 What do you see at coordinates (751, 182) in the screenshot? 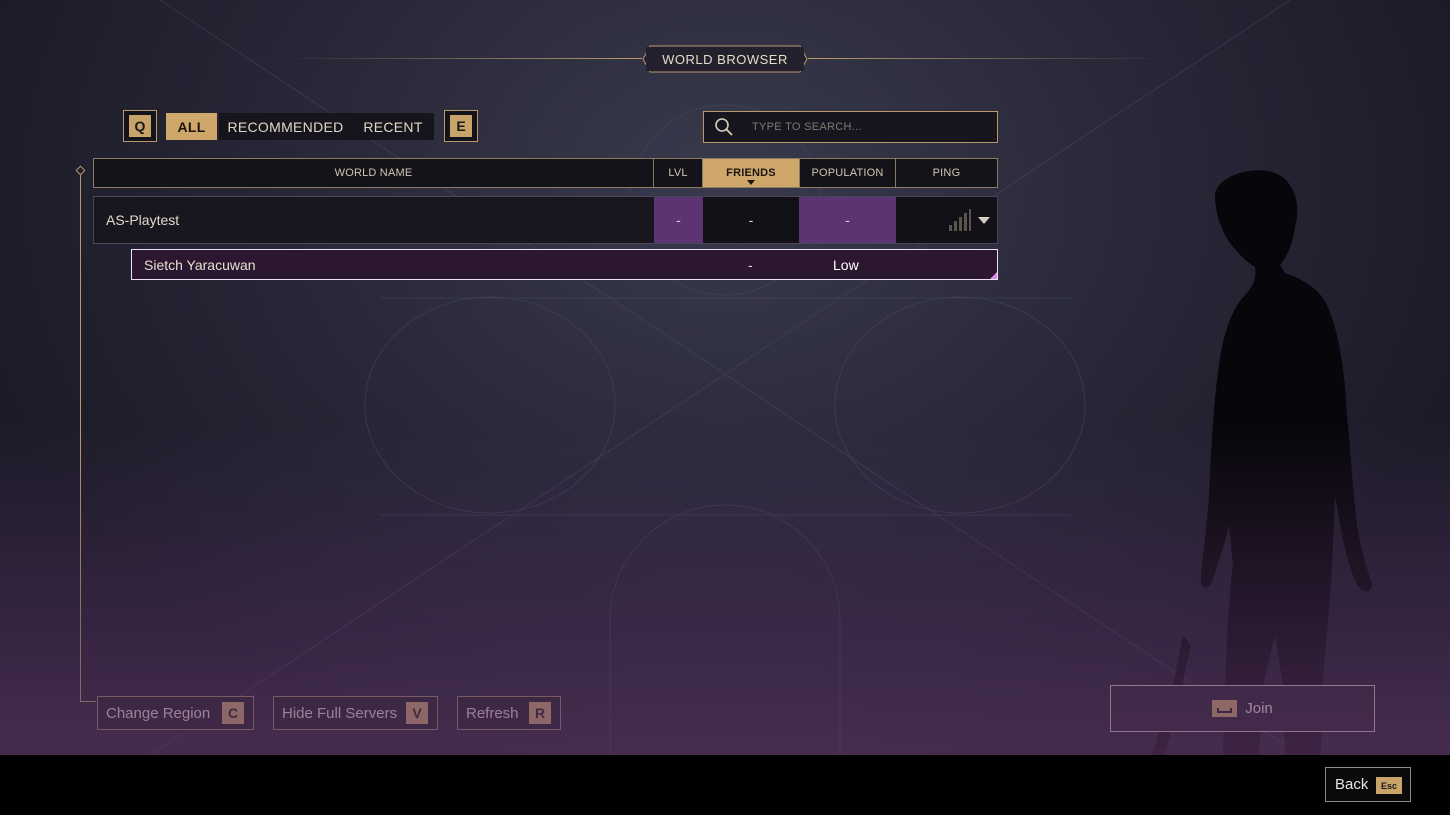
I see `sort-caret-icon` at bounding box center [751, 182].